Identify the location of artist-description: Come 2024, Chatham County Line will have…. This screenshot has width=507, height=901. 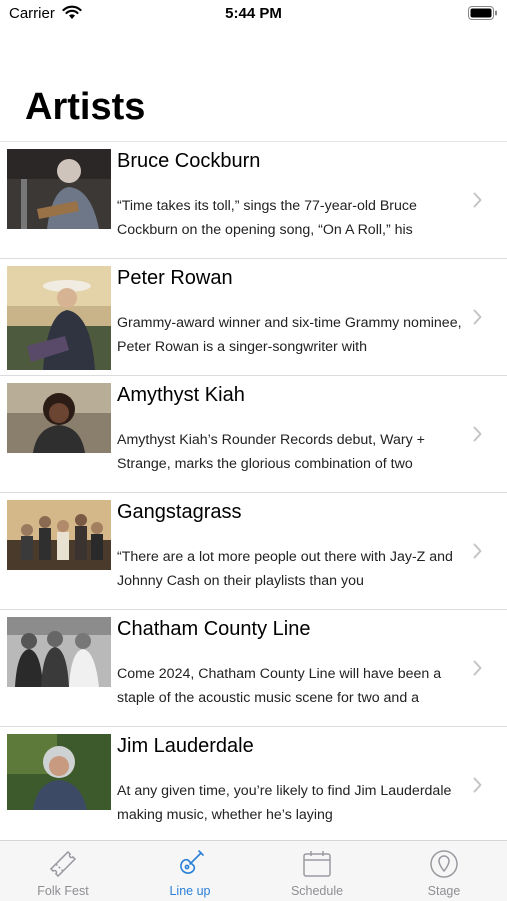
(279, 686).